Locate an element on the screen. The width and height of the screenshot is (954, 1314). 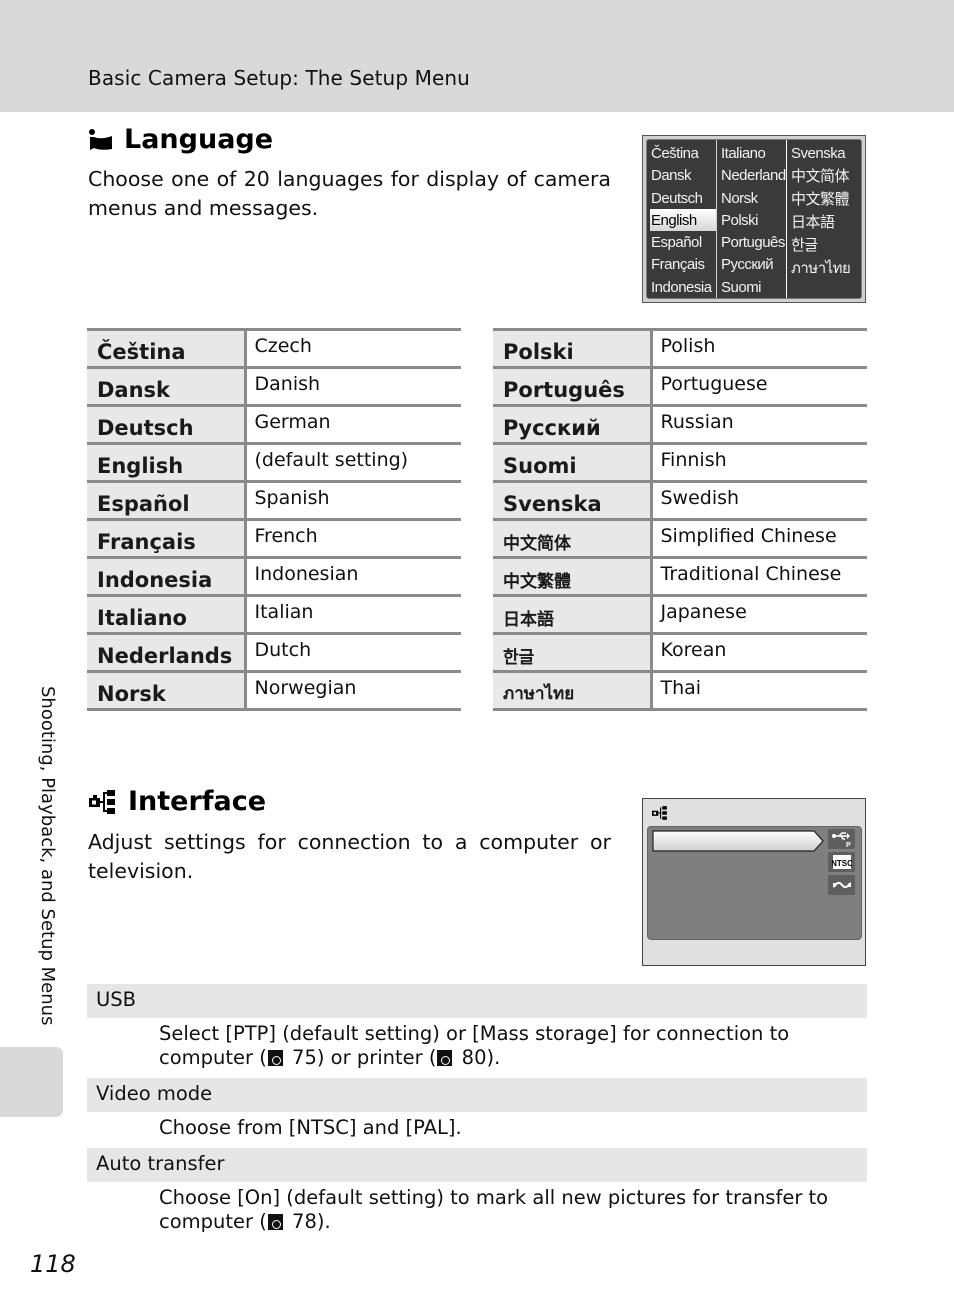
table-row: Suomi Finnish is located at coordinates (680, 462).